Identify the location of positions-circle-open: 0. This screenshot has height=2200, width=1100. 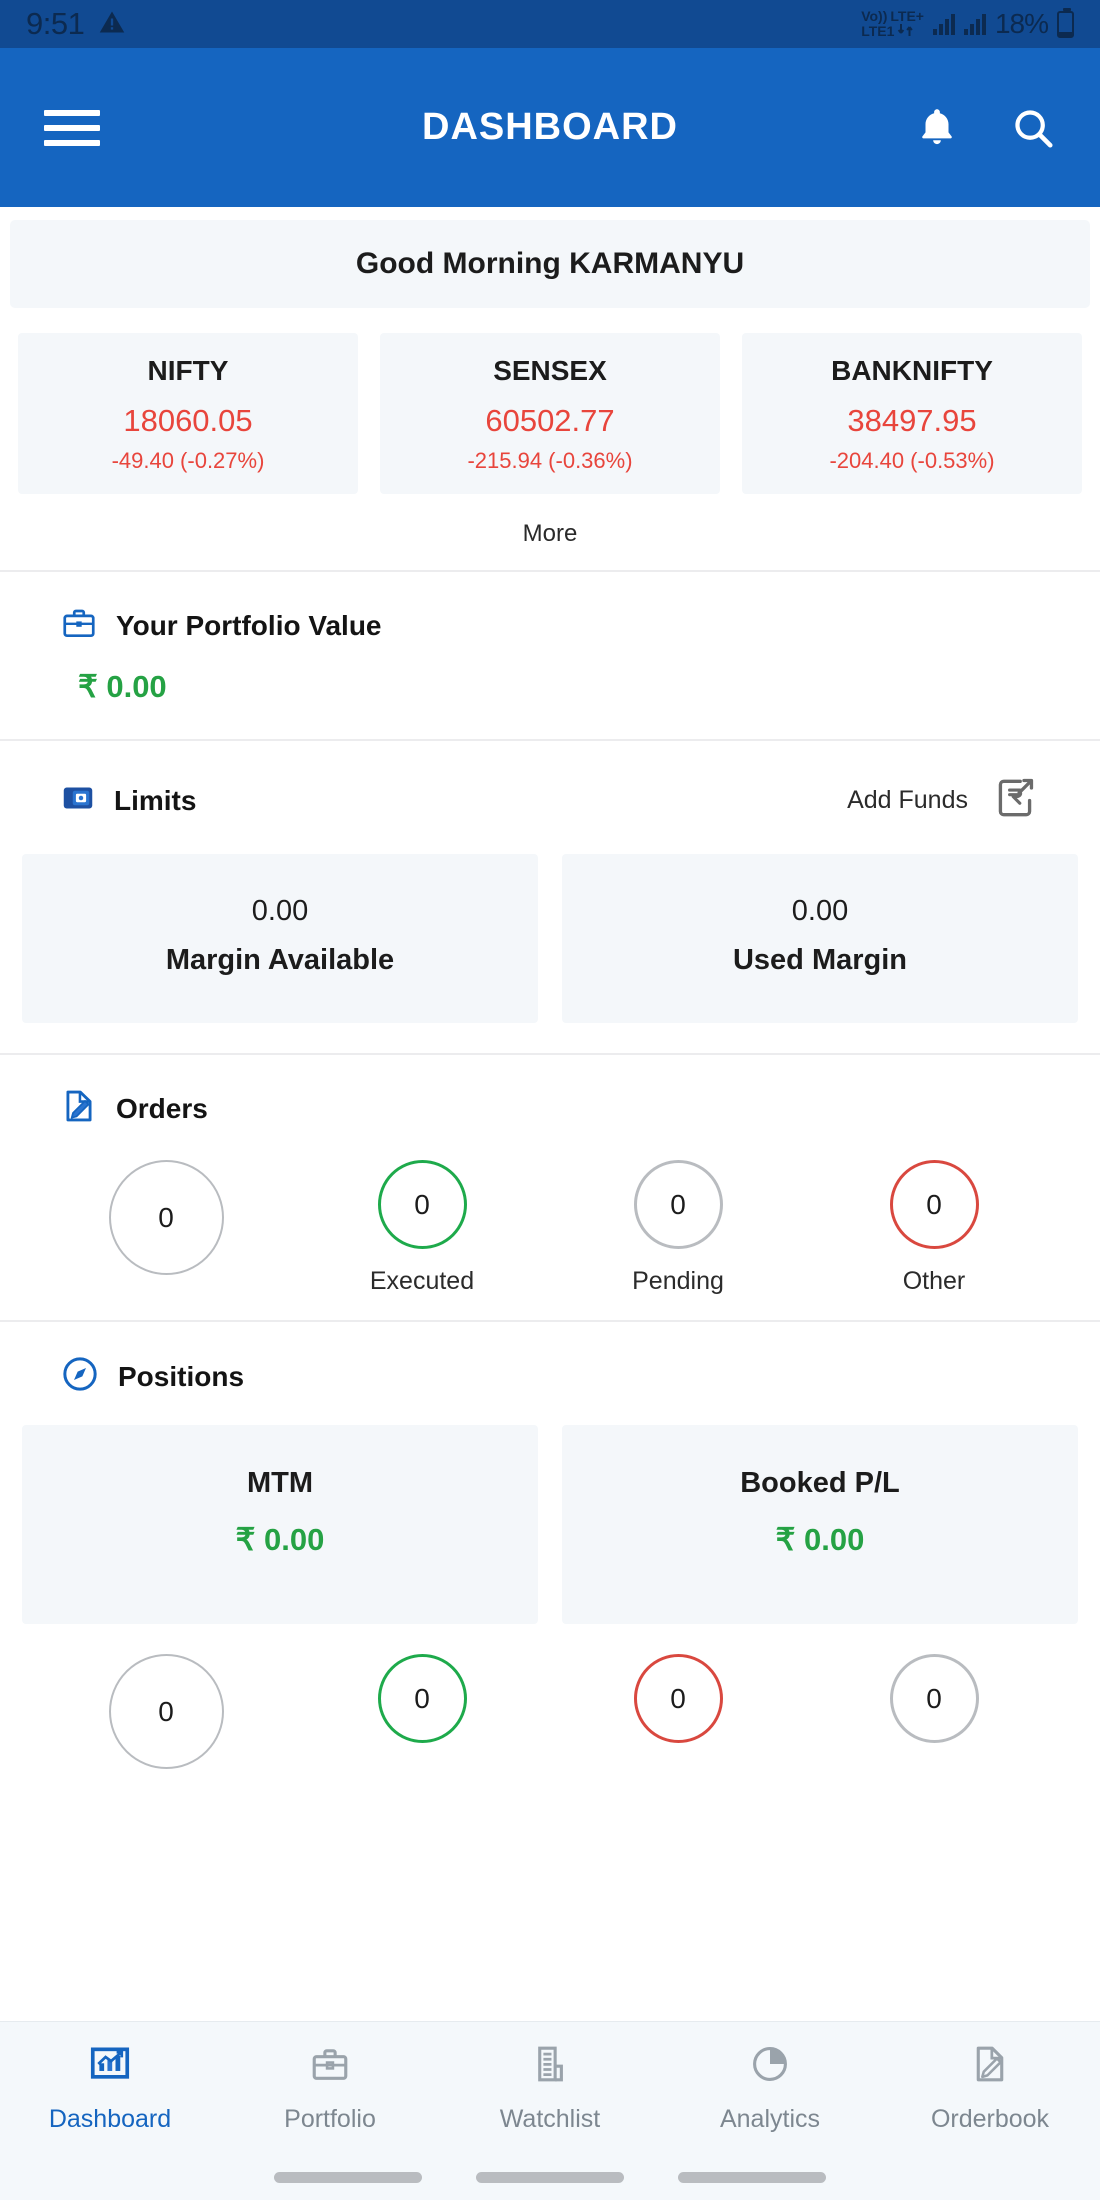
(422, 1711).